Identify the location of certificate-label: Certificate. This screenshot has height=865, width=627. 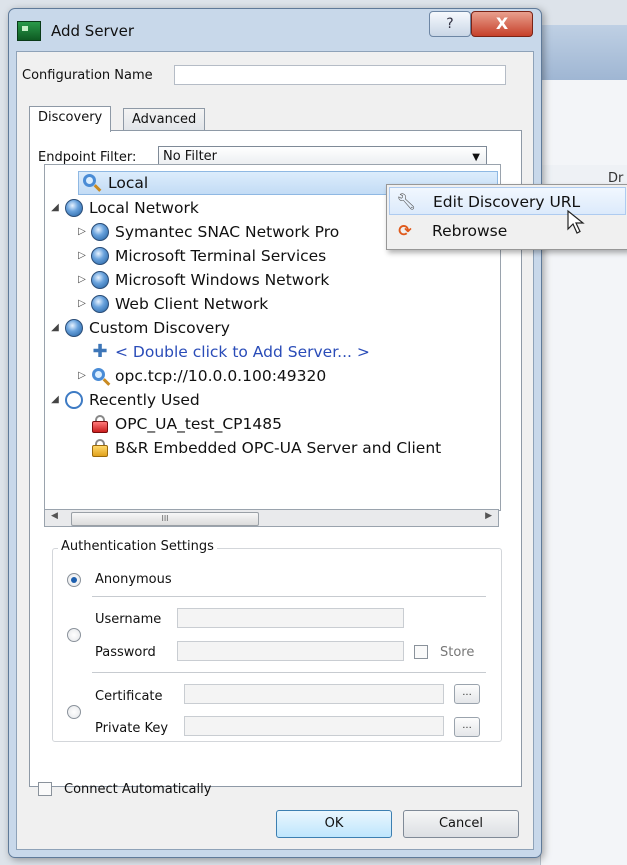
(129, 696).